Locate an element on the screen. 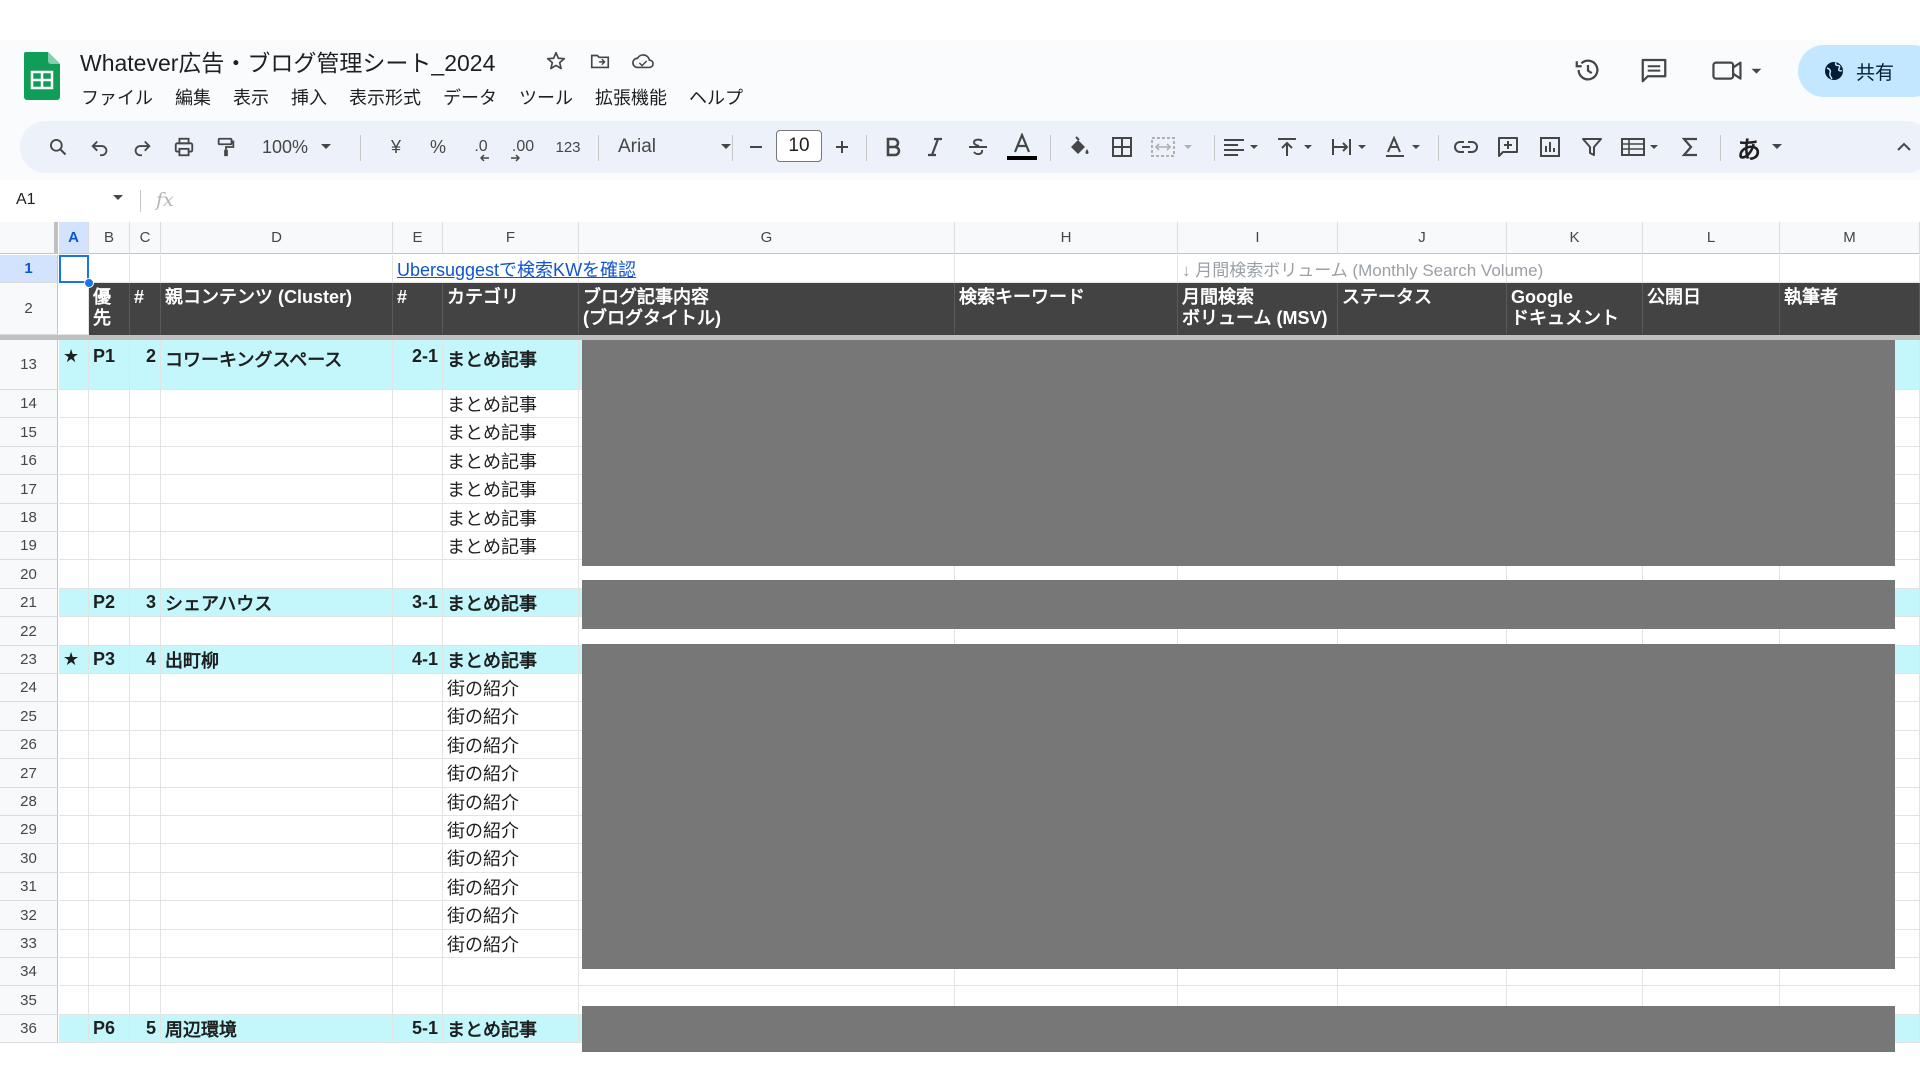 Image resolution: width=1920 pixels, height=1080 pixels. sub-id-cell: 5-1 is located at coordinates (418, 1029).